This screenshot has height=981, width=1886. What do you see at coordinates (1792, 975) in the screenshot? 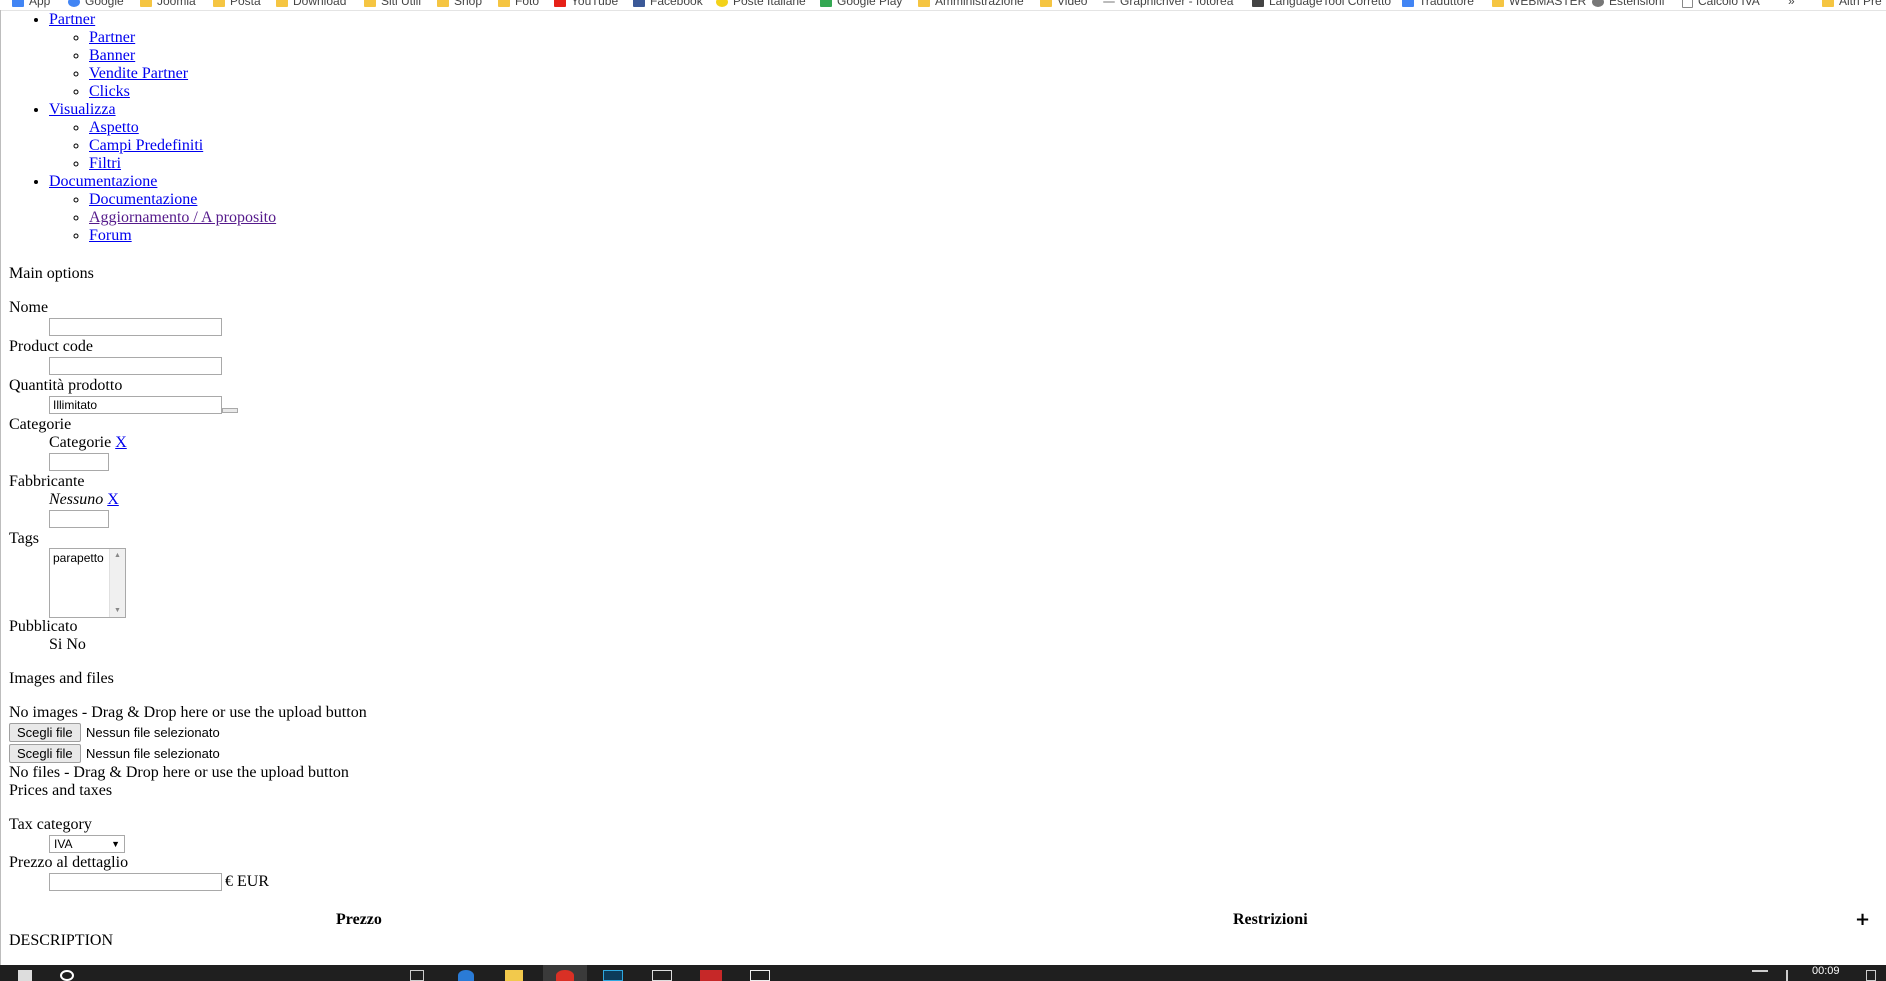
I see `volume-icon` at bounding box center [1792, 975].